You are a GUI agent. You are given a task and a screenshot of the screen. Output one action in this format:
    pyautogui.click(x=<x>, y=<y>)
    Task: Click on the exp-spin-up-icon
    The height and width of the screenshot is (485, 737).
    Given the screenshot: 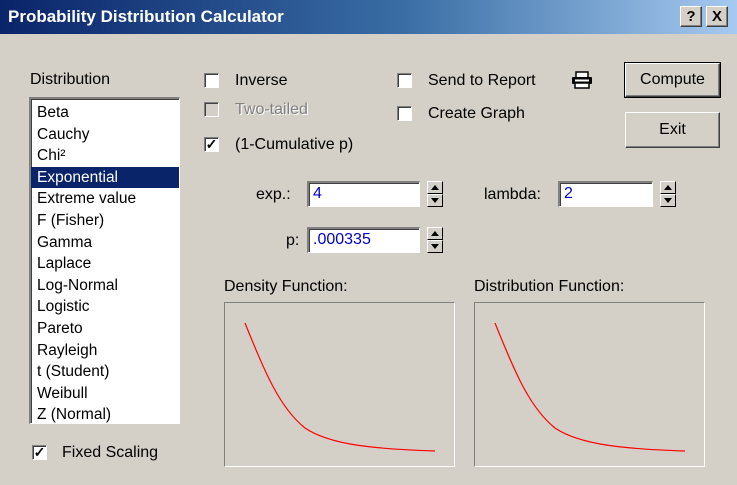 What is the action you would take?
    pyautogui.click(x=435, y=187)
    